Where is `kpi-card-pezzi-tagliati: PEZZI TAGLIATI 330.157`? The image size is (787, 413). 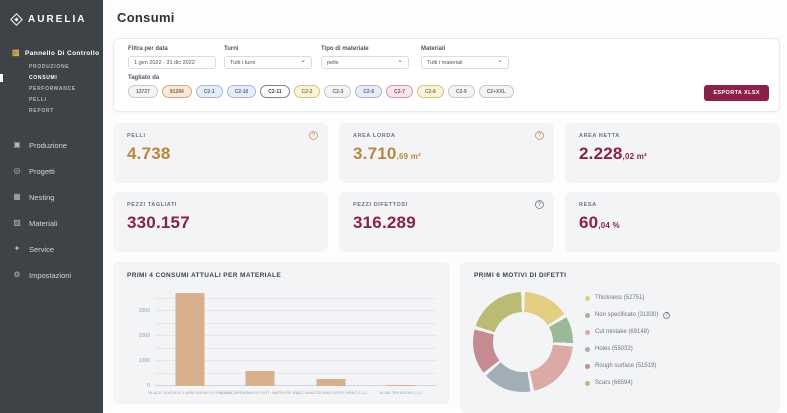
kpi-card-pezzi-tagliati: PEZZI TAGLIATI 330.157 is located at coordinates (220, 222).